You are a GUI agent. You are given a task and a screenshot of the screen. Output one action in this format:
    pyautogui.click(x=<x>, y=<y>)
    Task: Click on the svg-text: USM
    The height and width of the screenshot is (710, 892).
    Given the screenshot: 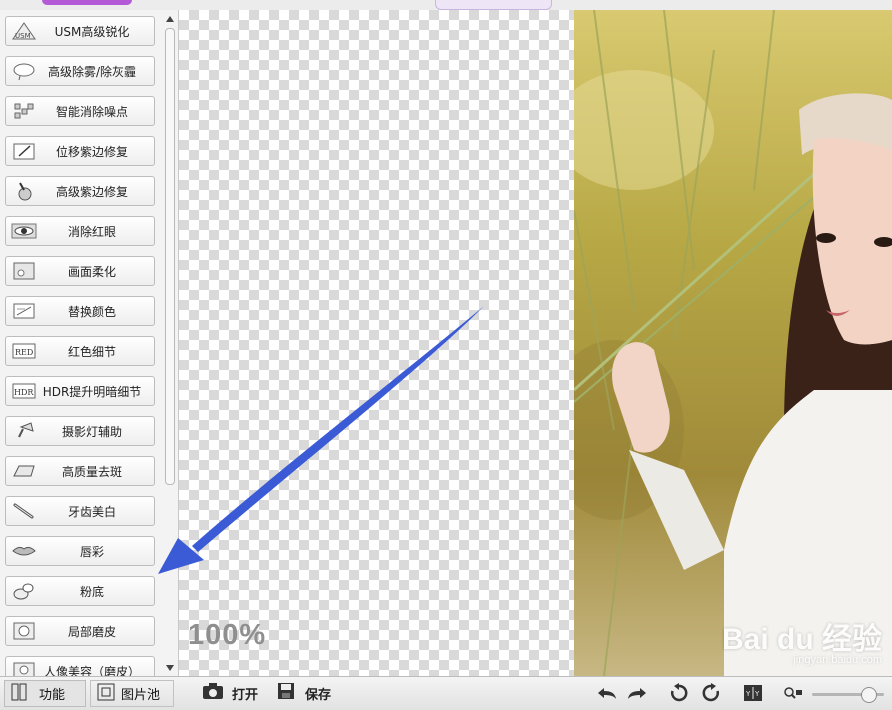 What is the action you would take?
    pyautogui.click(x=23, y=36)
    